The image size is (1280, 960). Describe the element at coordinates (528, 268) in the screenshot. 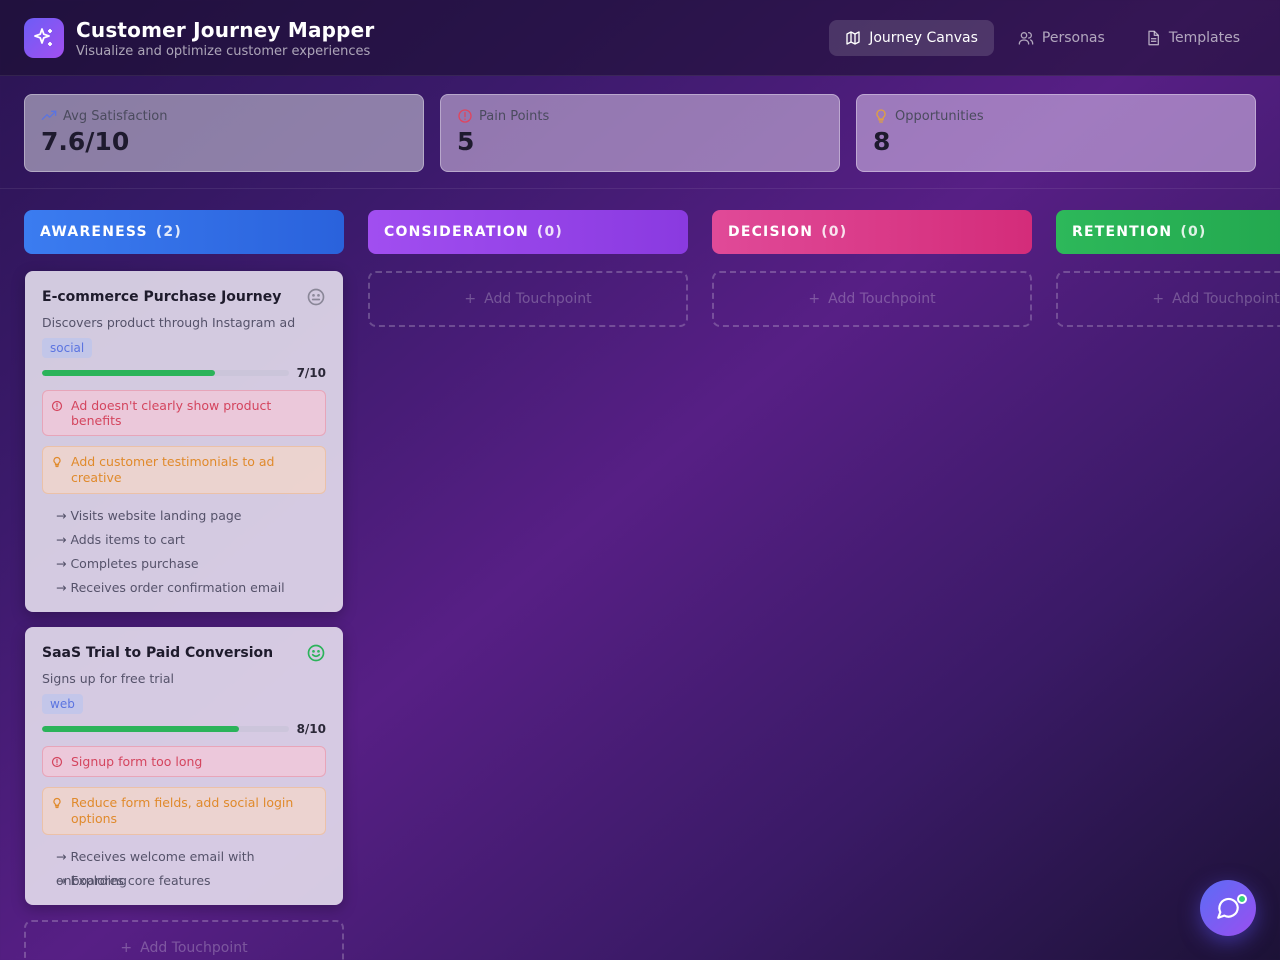

I see `stage-column-consideration: CONSIDERATION (0) + Add Touchpoint` at that location.